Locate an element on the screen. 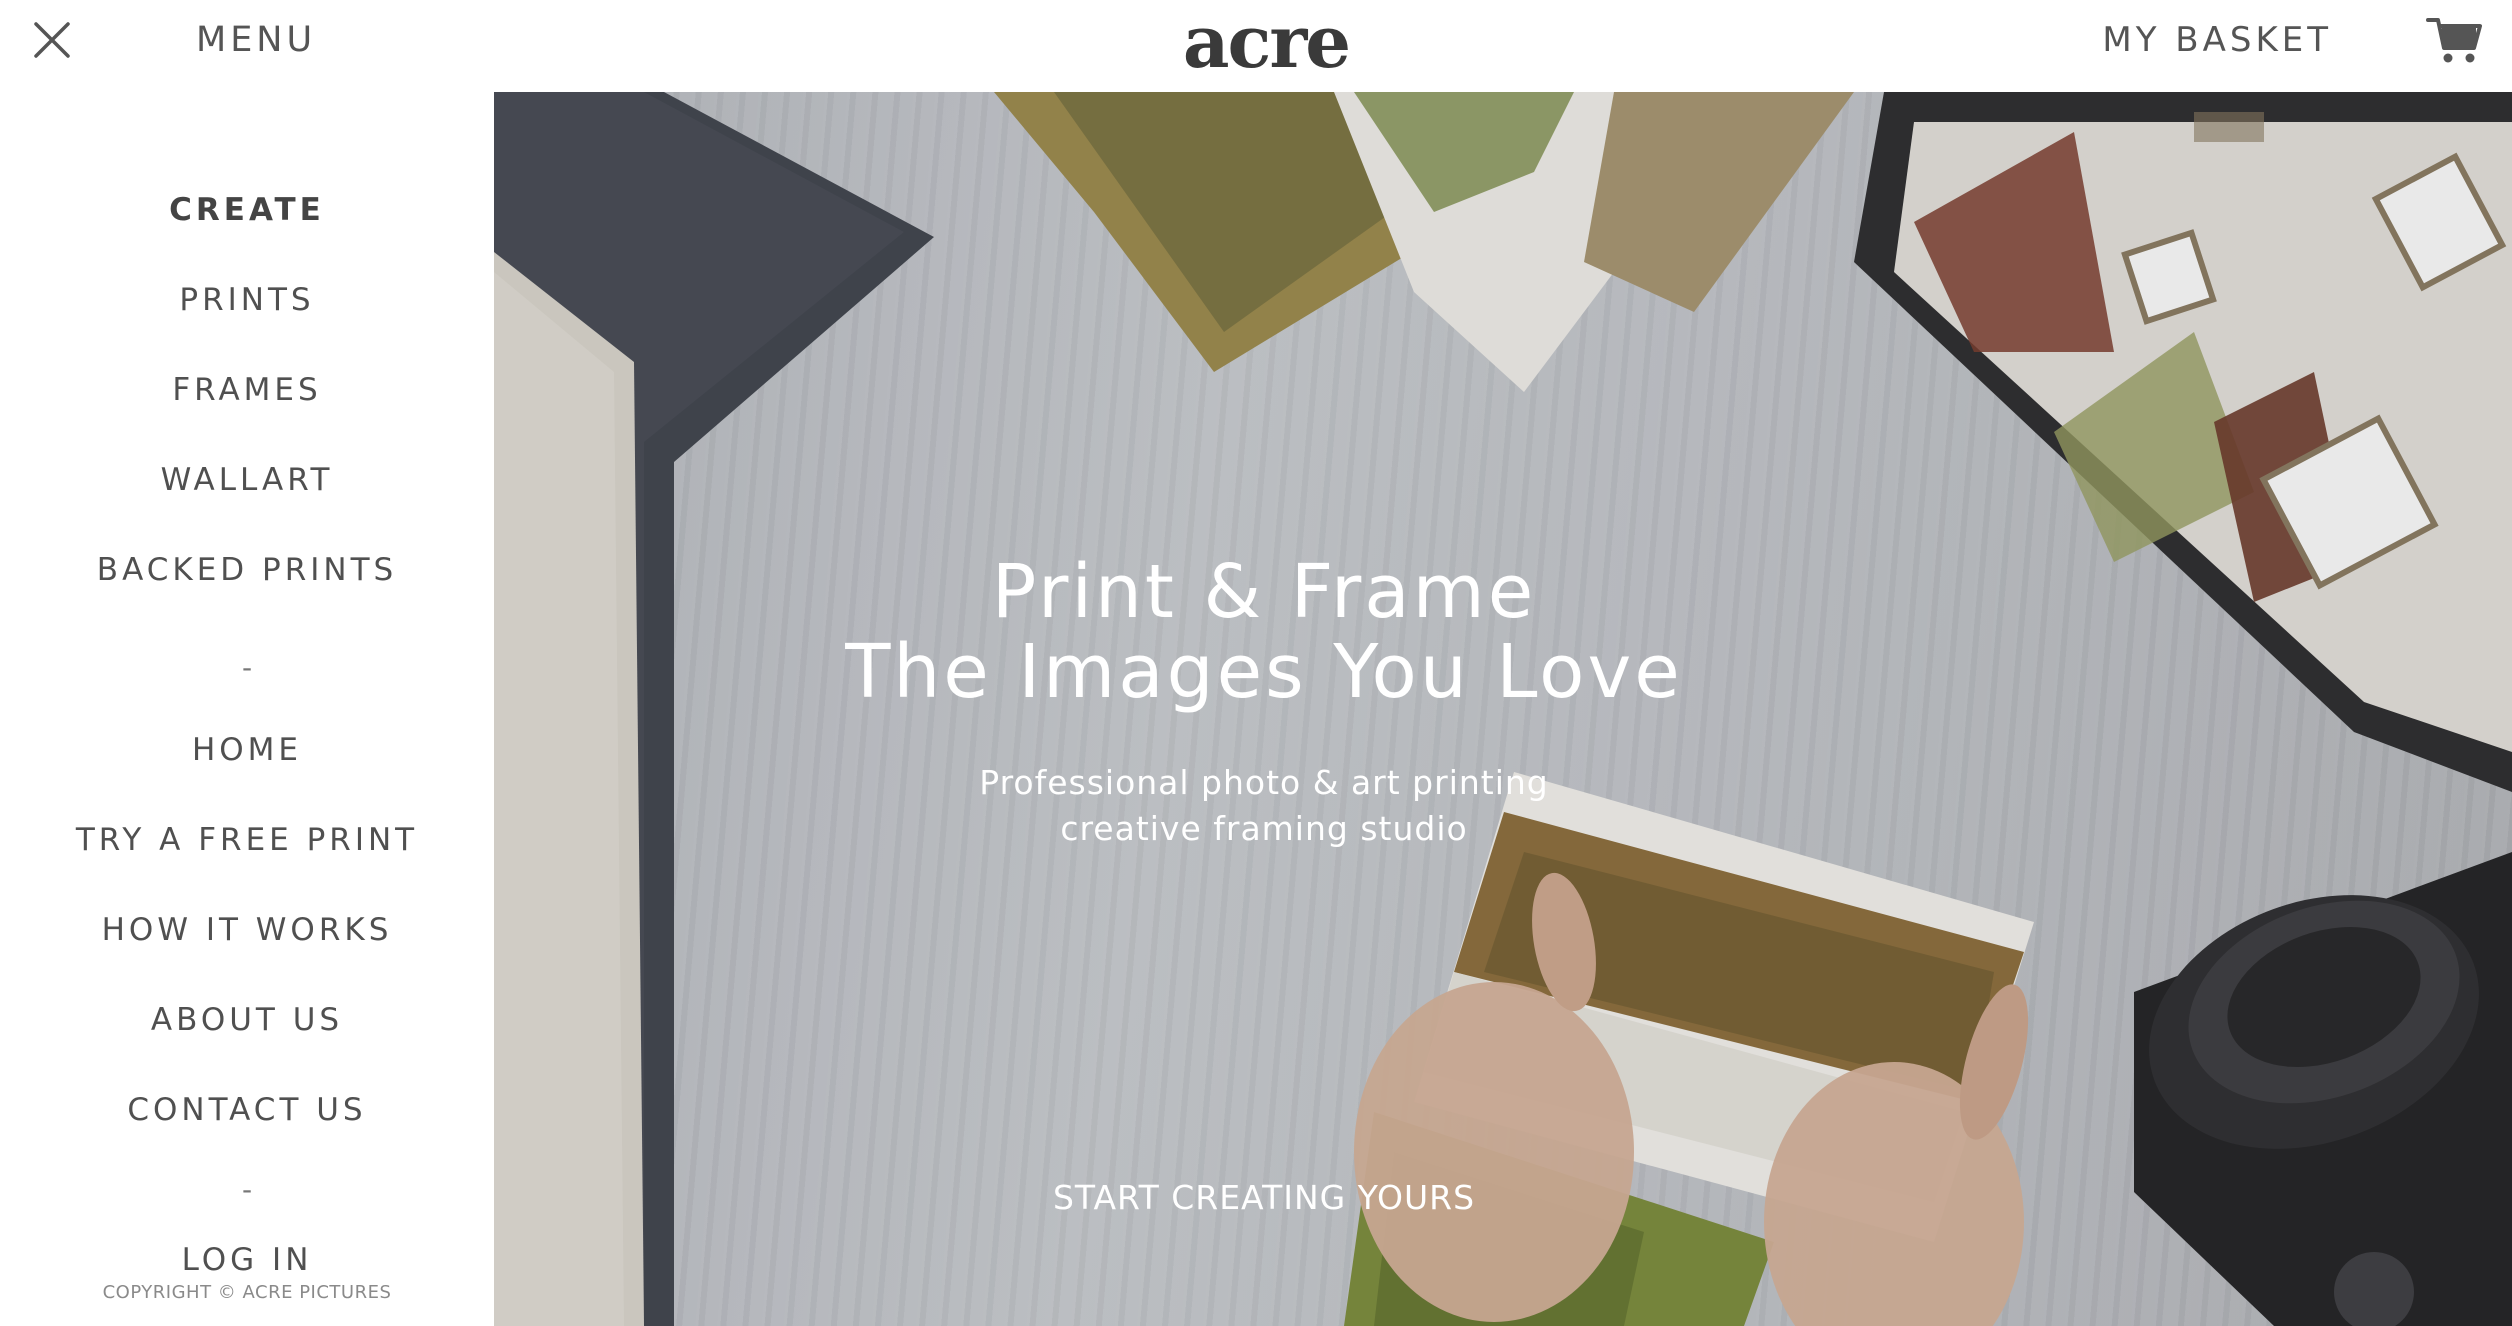  cart-button is located at coordinates (2454, 40).